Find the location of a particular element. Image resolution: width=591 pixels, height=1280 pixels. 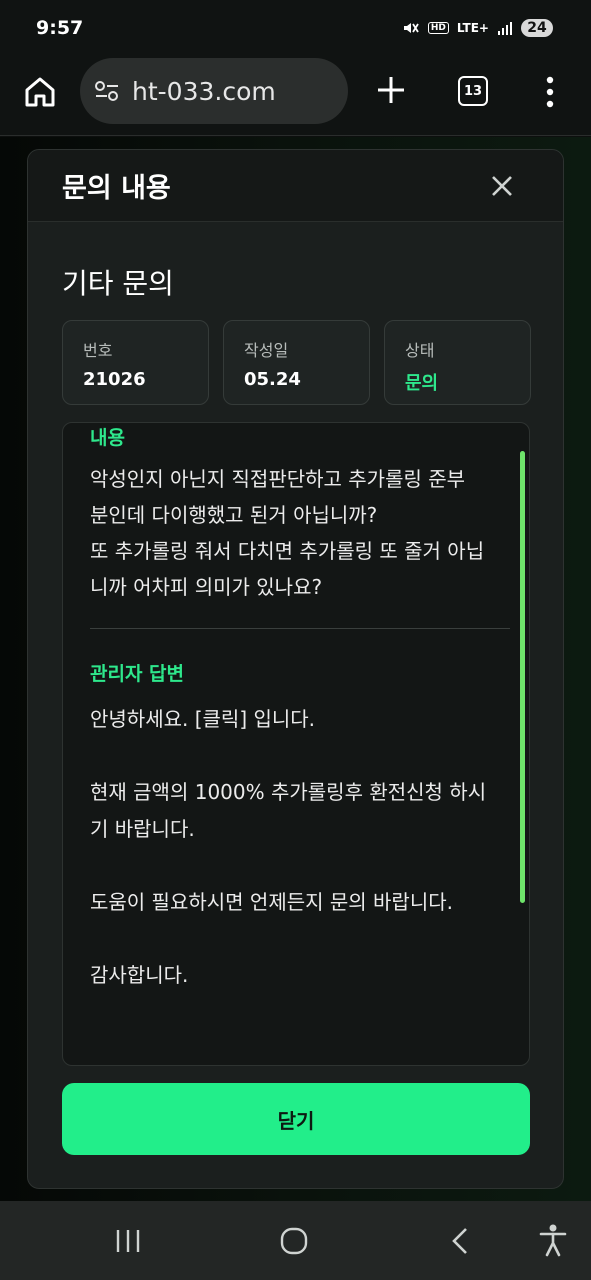

modal-title: 문의 내용 is located at coordinates (116, 188).